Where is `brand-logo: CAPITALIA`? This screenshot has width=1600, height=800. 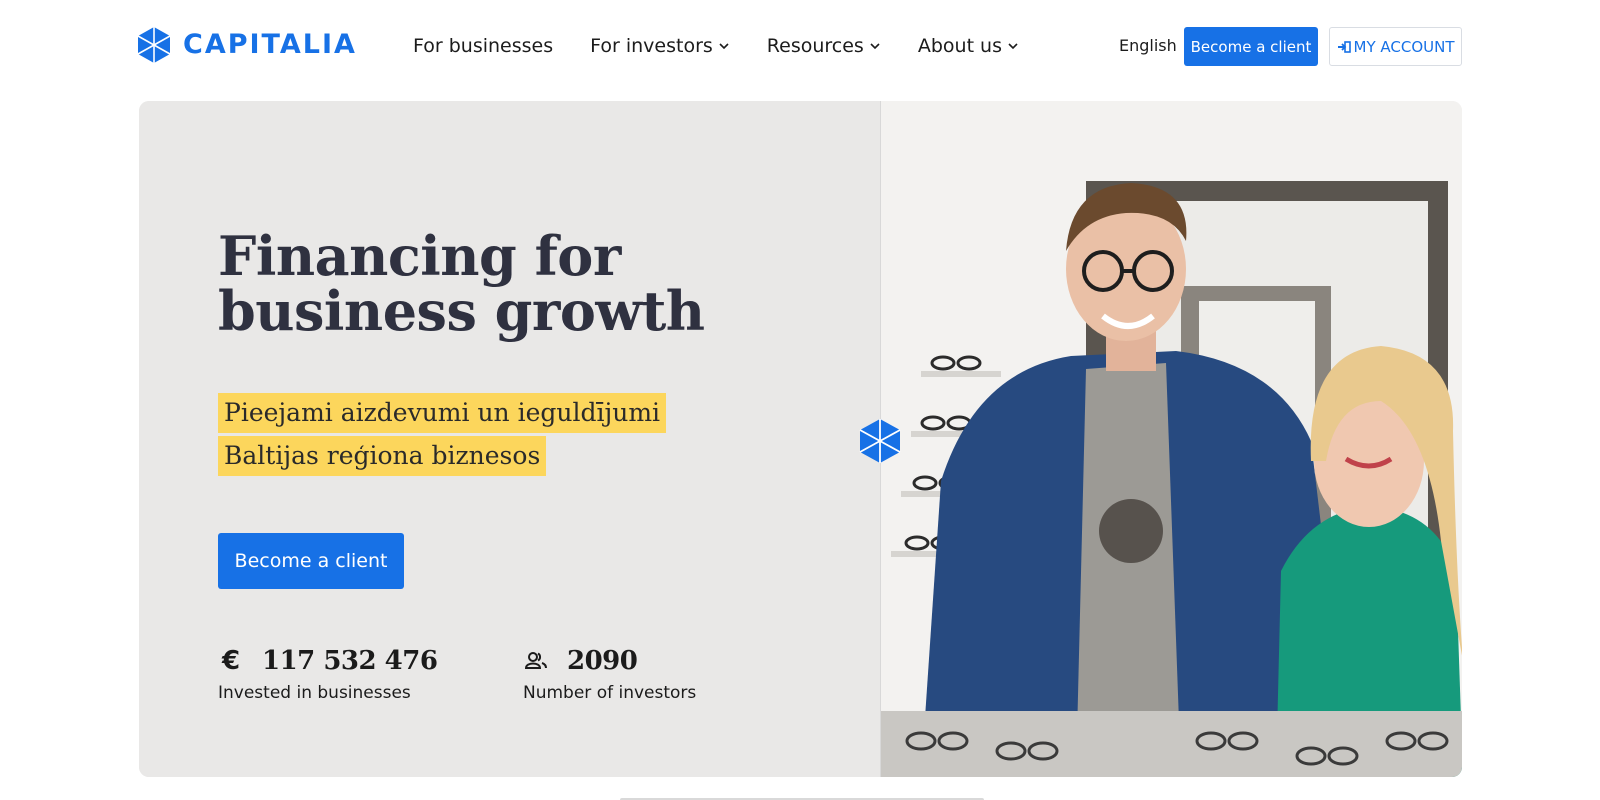
brand-logo: CAPITALIA is located at coordinates (247, 45).